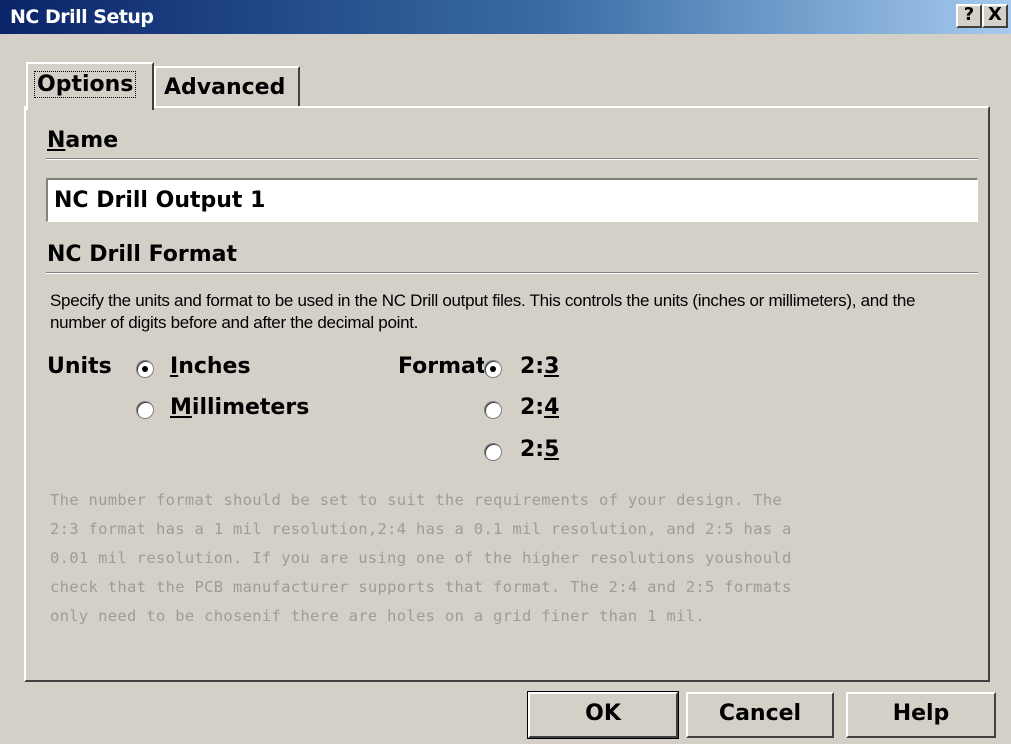 The height and width of the screenshot is (744, 1011). What do you see at coordinates (505, 17) in the screenshot?
I see `title-bar: NC Drill Setup ? X` at bounding box center [505, 17].